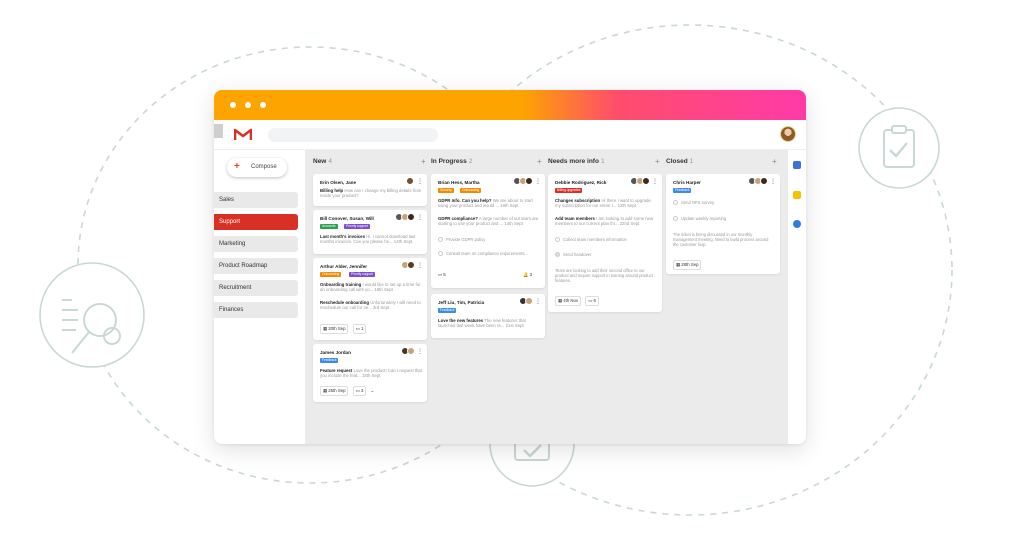 This screenshot has width=1024, height=533. What do you see at coordinates (581, 182) in the screenshot?
I see `card-participants: Debbie Rodriguez, Rick` at bounding box center [581, 182].